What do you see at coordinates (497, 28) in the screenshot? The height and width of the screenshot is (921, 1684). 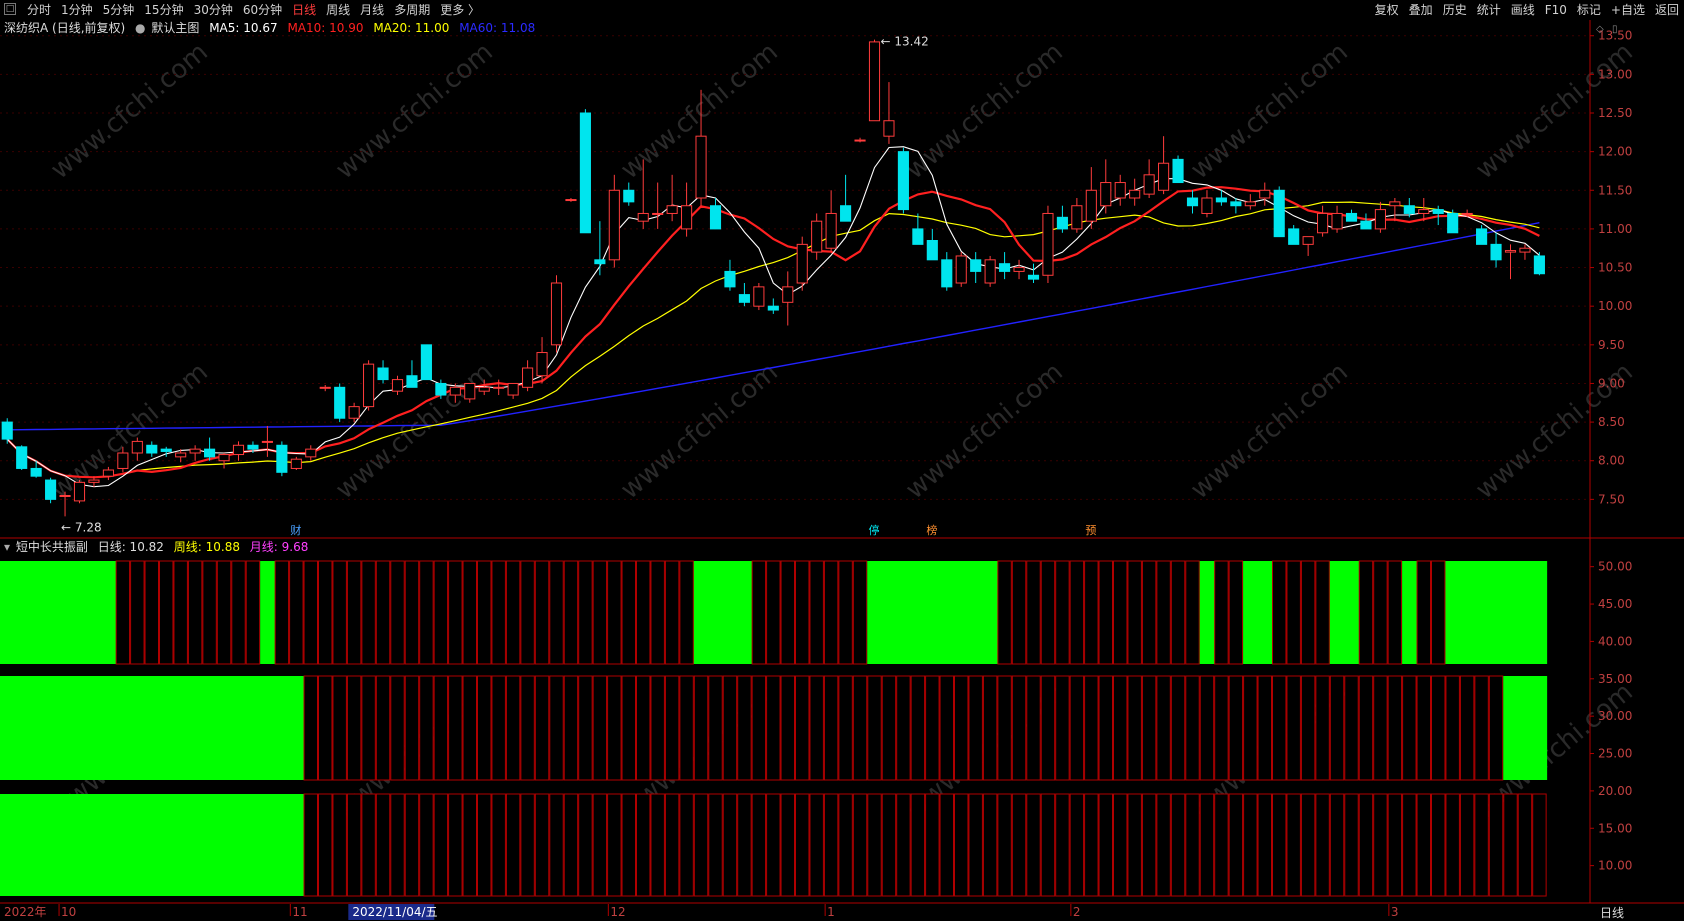 I see `ma60-label: MA60: 11.08` at bounding box center [497, 28].